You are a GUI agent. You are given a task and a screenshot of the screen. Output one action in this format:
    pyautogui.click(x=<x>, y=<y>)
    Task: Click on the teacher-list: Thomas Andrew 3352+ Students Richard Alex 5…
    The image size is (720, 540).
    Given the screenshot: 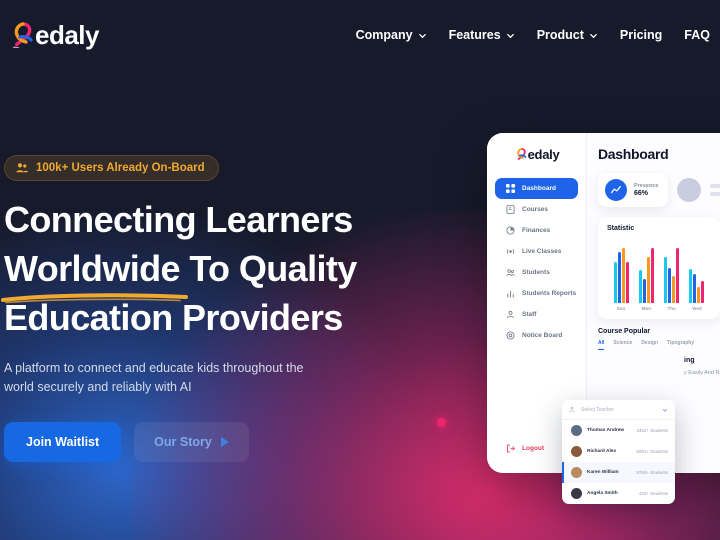 What is the action you would take?
    pyautogui.click(x=618, y=462)
    